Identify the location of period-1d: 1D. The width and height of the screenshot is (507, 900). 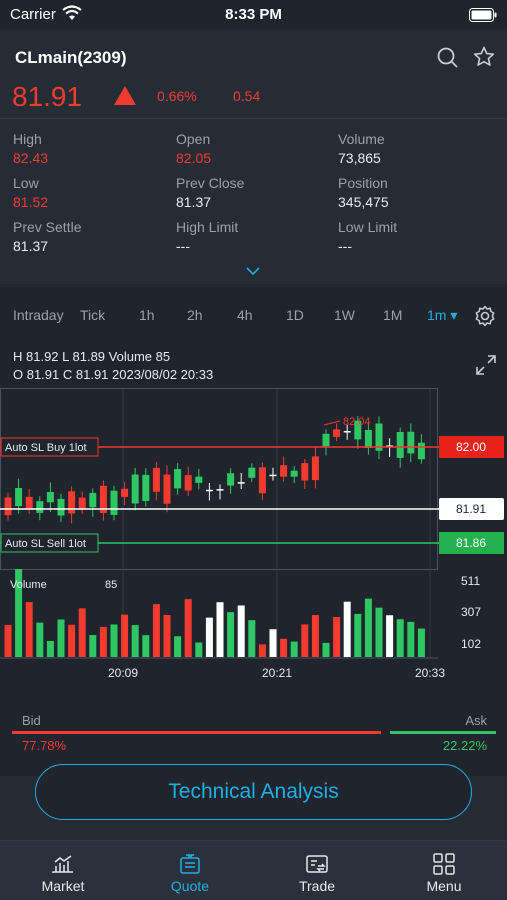
(295, 315).